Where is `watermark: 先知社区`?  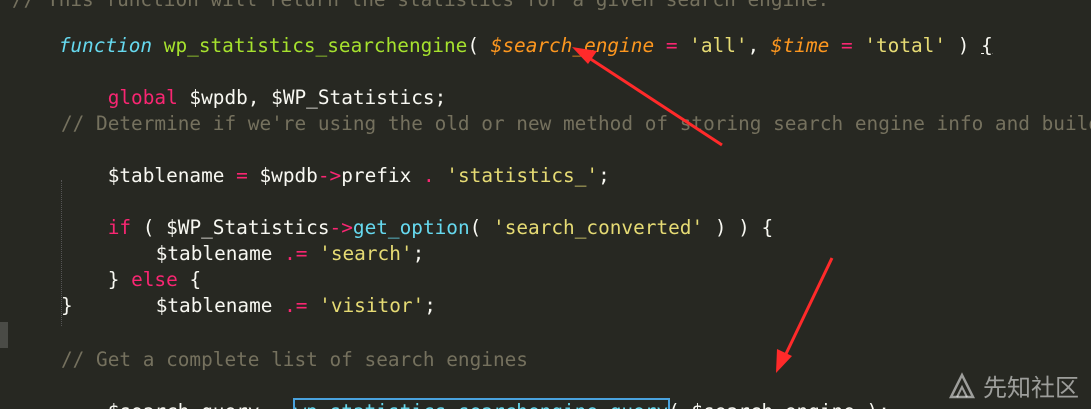 watermark: 先知社区 is located at coordinates (1013, 385).